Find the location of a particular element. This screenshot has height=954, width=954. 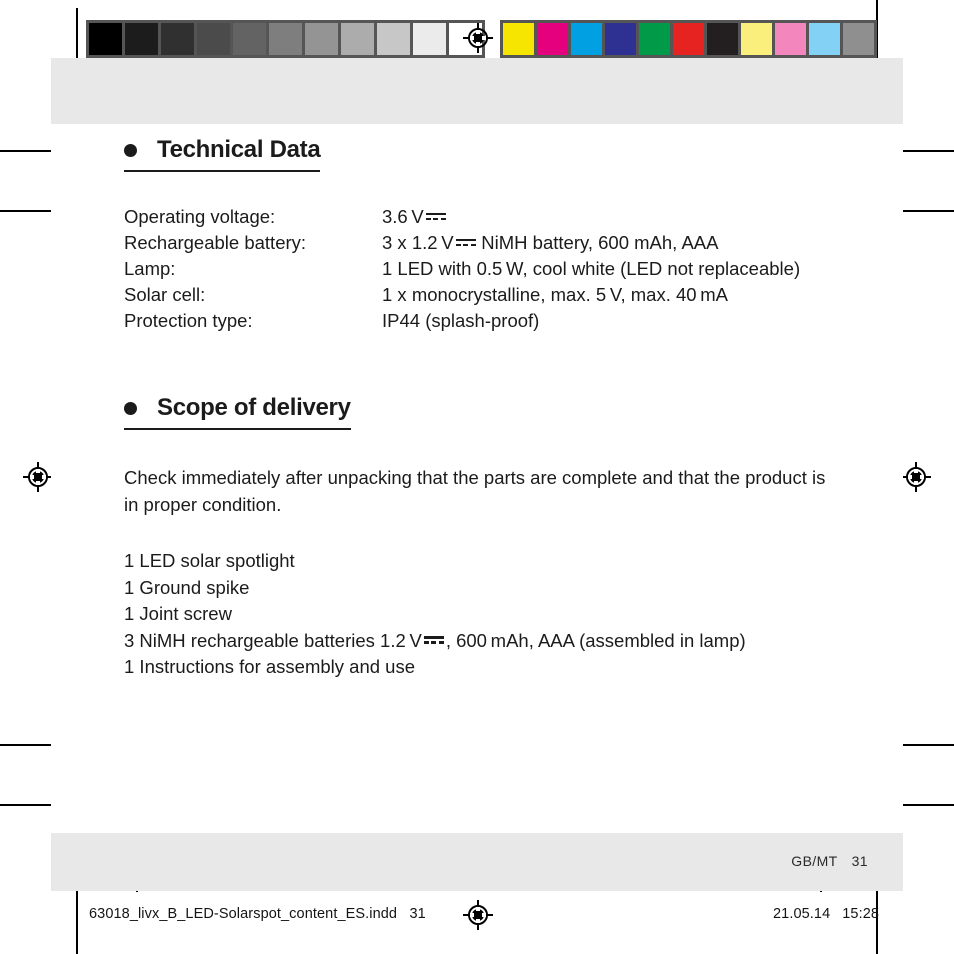

crop-mark-bottom-left-outer is located at coordinates (77, 922).